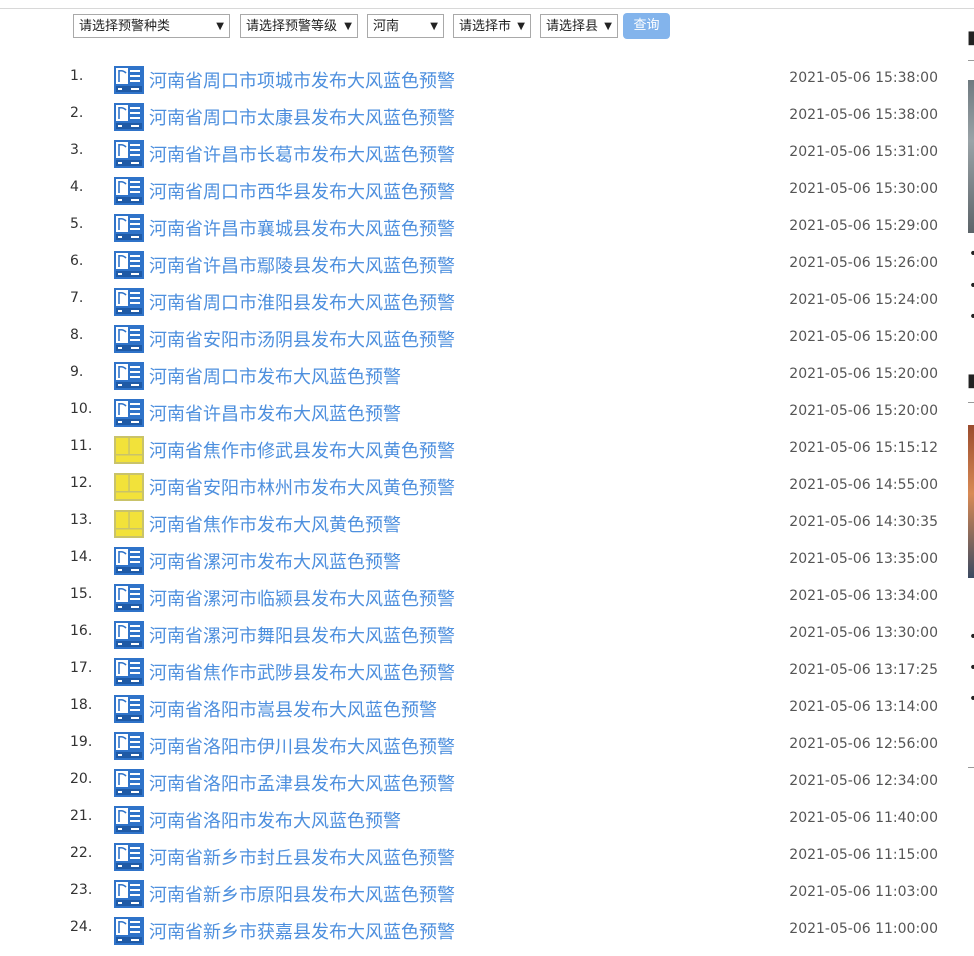 The image size is (974, 956). I want to click on top-divider, so click(487, 8).